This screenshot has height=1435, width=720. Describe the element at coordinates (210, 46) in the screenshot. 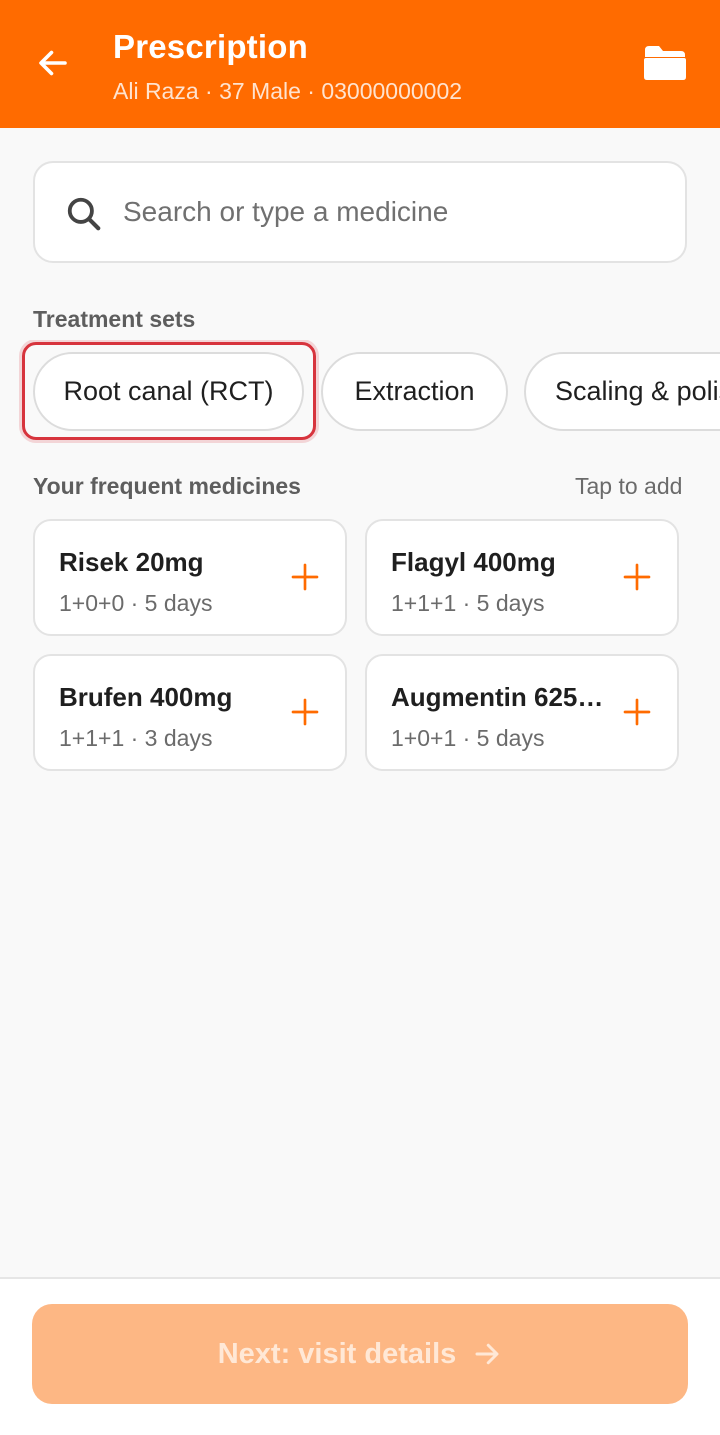

I see `page-title: Prescription` at that location.